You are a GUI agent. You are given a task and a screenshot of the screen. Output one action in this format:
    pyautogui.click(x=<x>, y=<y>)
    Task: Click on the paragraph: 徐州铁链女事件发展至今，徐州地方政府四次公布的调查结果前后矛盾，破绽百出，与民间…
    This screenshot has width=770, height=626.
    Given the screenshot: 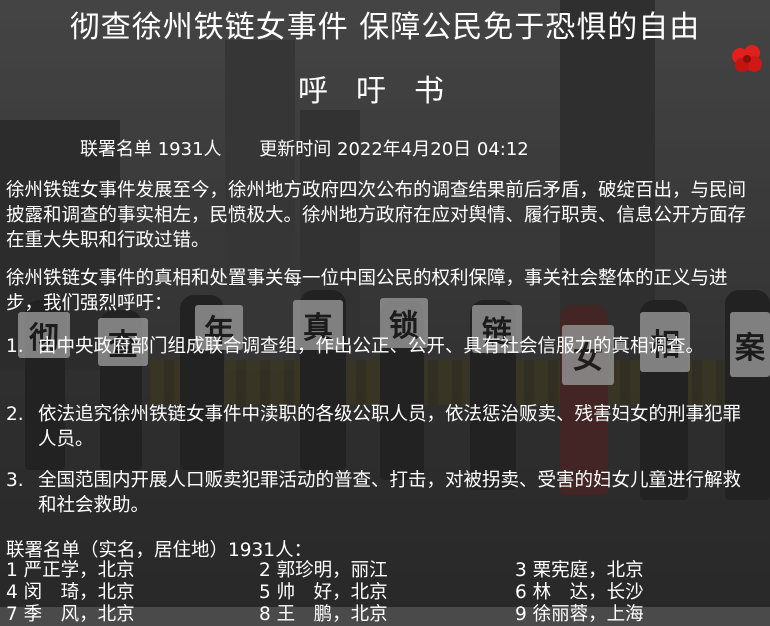 What is the action you would take?
    pyautogui.click(x=376, y=215)
    